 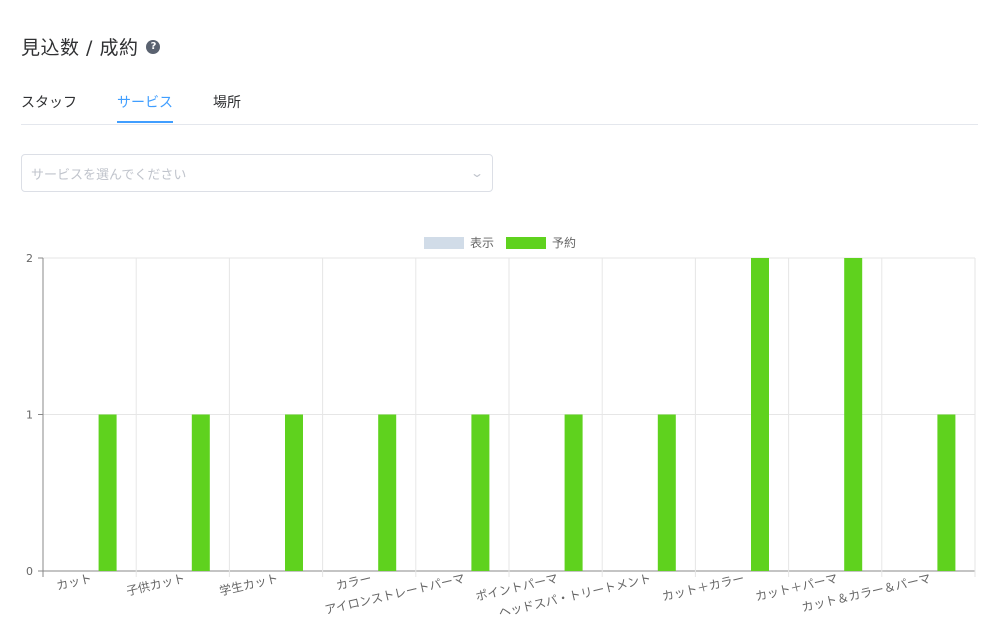 I want to click on x-tick-label: 学生カット, so click(x=249, y=584).